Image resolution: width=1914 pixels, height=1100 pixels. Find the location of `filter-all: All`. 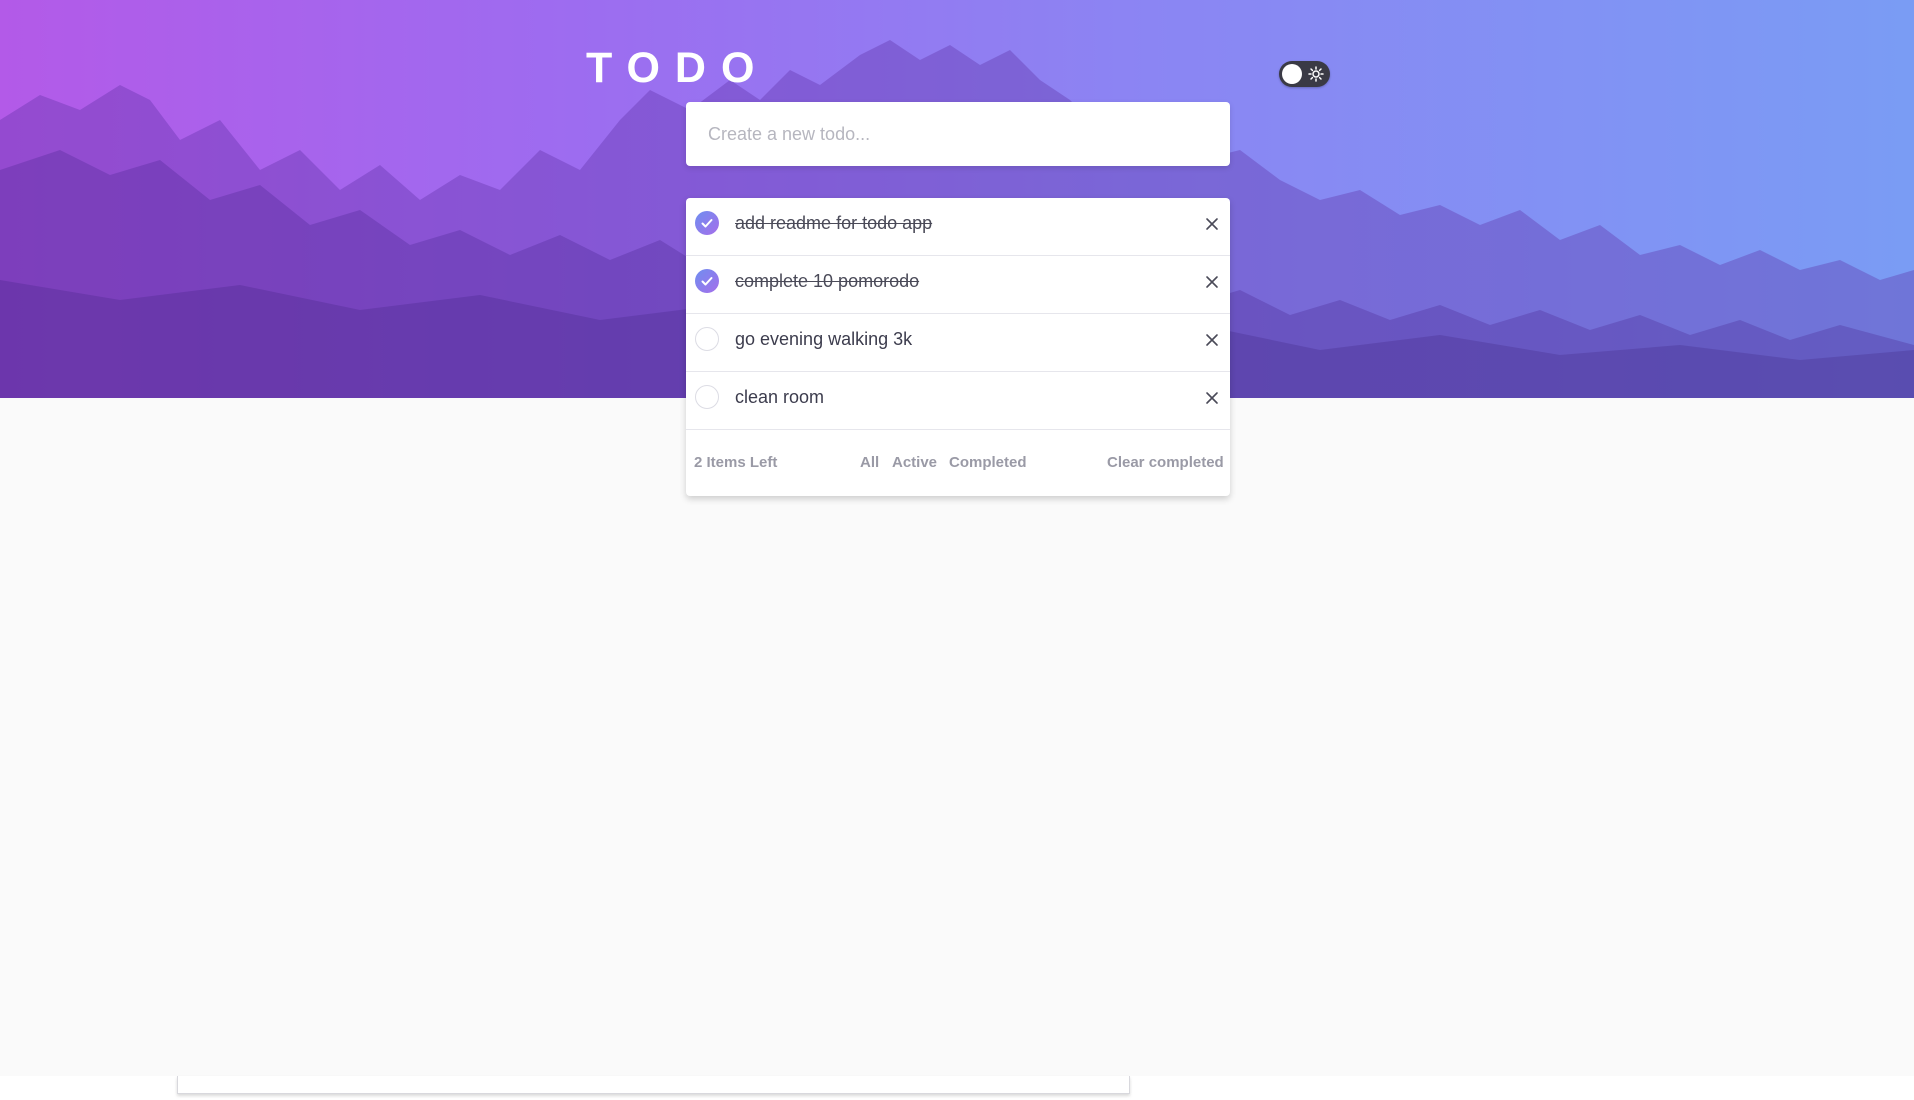

filter-all: All is located at coordinates (869, 463).